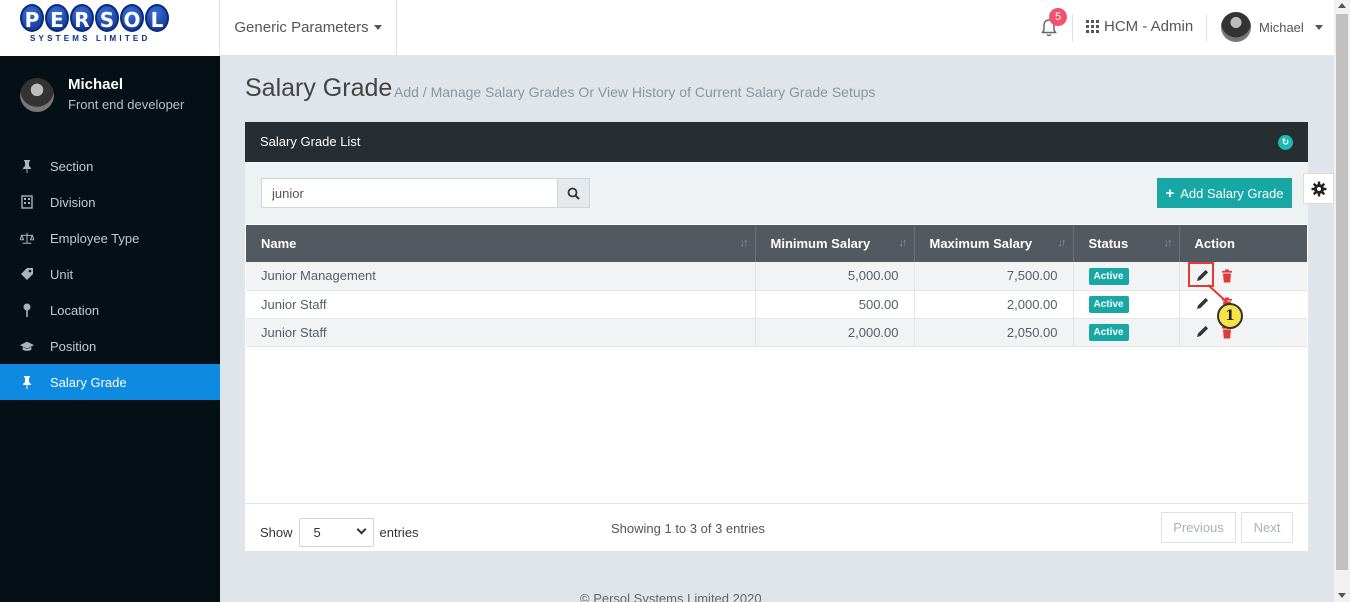  I want to click on sidebar-item-salary-grade: Salary Grade, so click(110, 382).